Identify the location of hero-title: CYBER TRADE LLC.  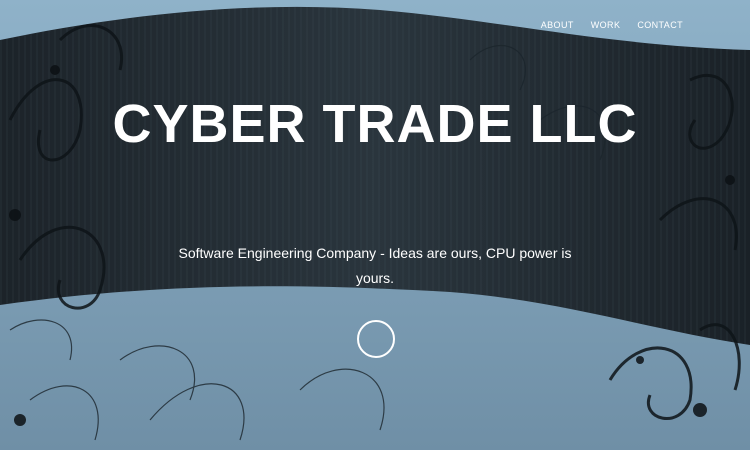
(375, 124).